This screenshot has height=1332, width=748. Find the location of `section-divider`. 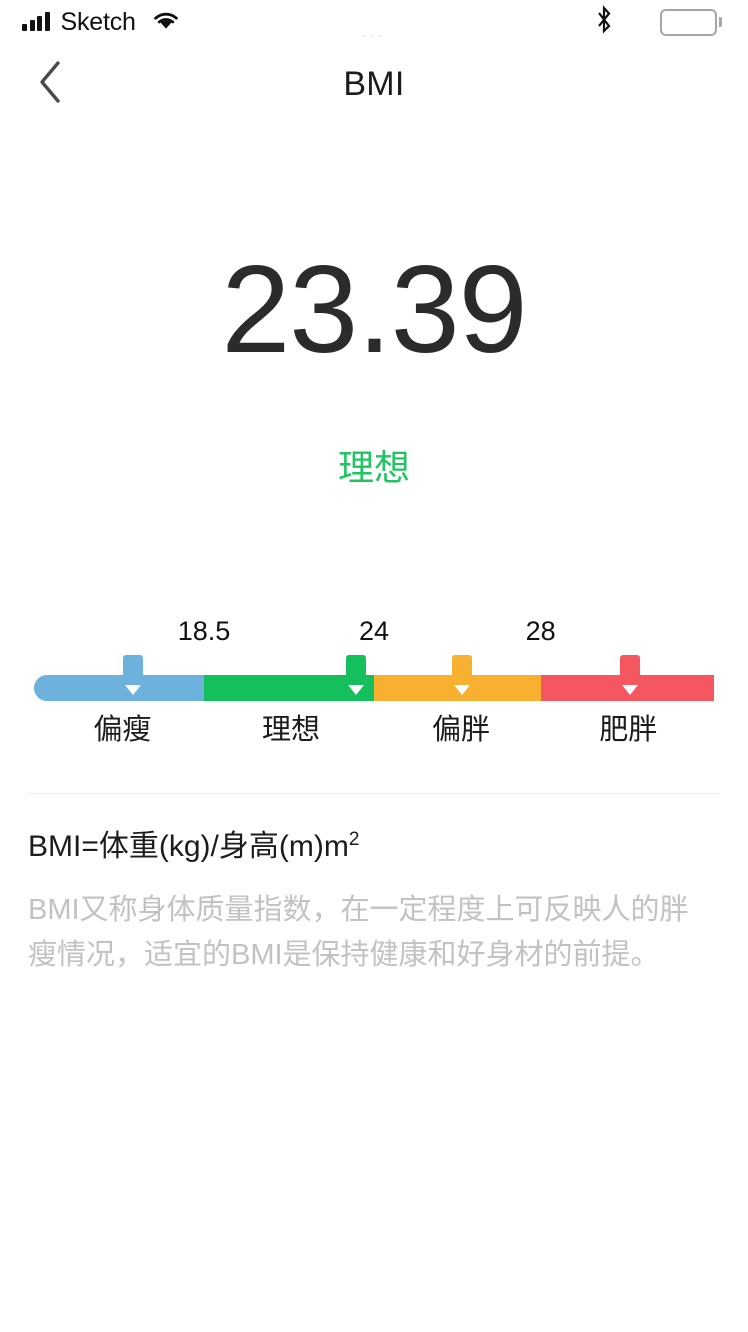

section-divider is located at coordinates (374, 793).